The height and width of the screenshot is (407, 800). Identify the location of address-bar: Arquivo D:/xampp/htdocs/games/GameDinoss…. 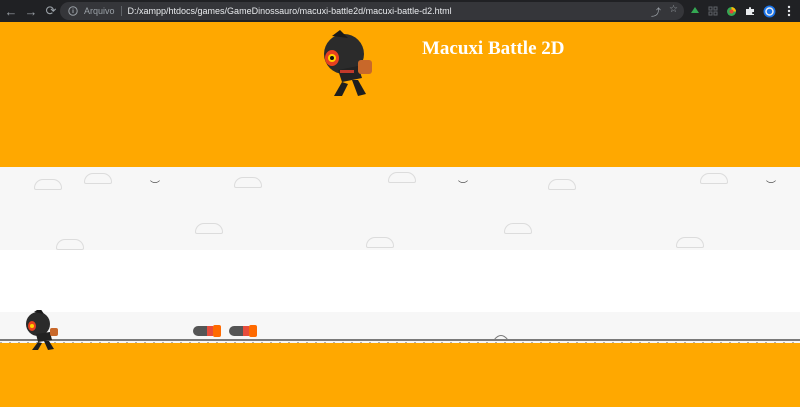
(372, 11).